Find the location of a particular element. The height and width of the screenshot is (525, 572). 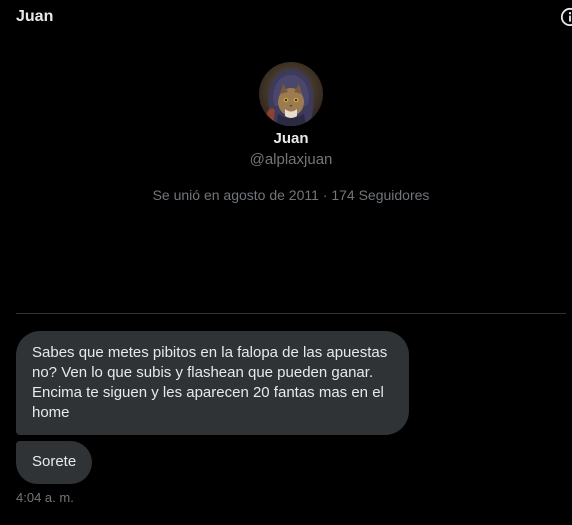

avatar is located at coordinates (291, 94).